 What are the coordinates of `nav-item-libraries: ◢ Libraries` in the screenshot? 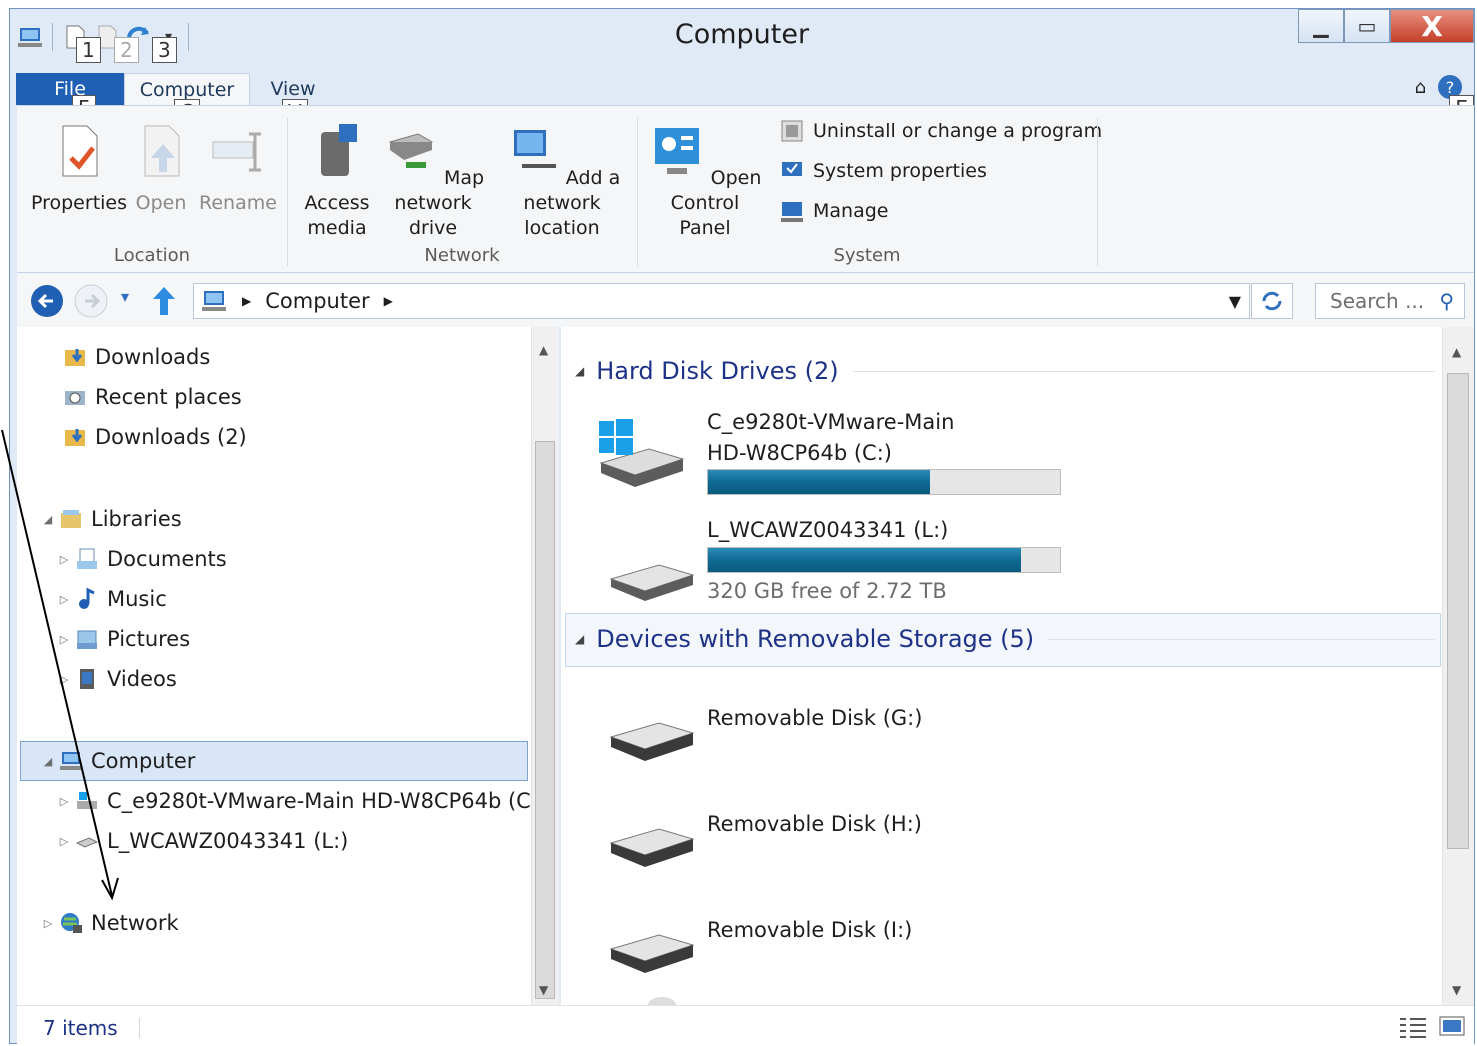 It's located at (274, 519).